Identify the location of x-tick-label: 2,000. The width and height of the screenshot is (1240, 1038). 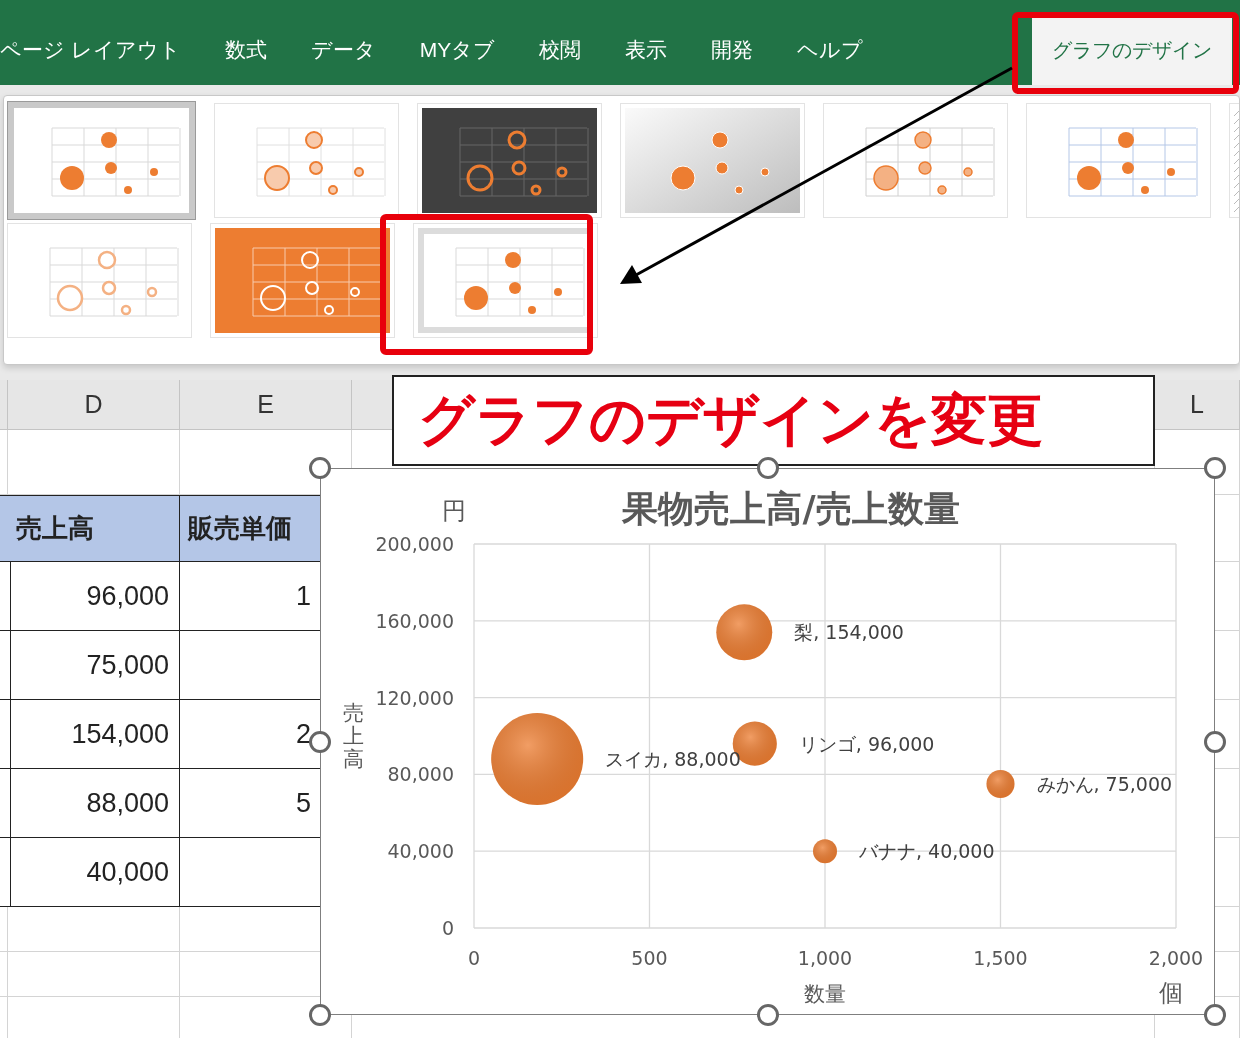
(1176, 958).